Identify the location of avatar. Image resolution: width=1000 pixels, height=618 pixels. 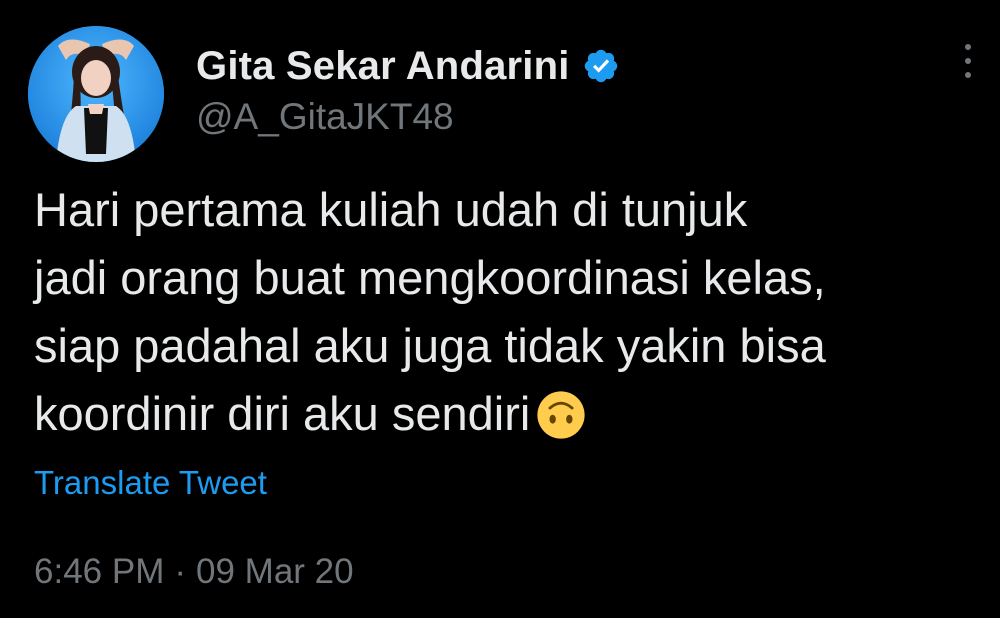
(96, 94).